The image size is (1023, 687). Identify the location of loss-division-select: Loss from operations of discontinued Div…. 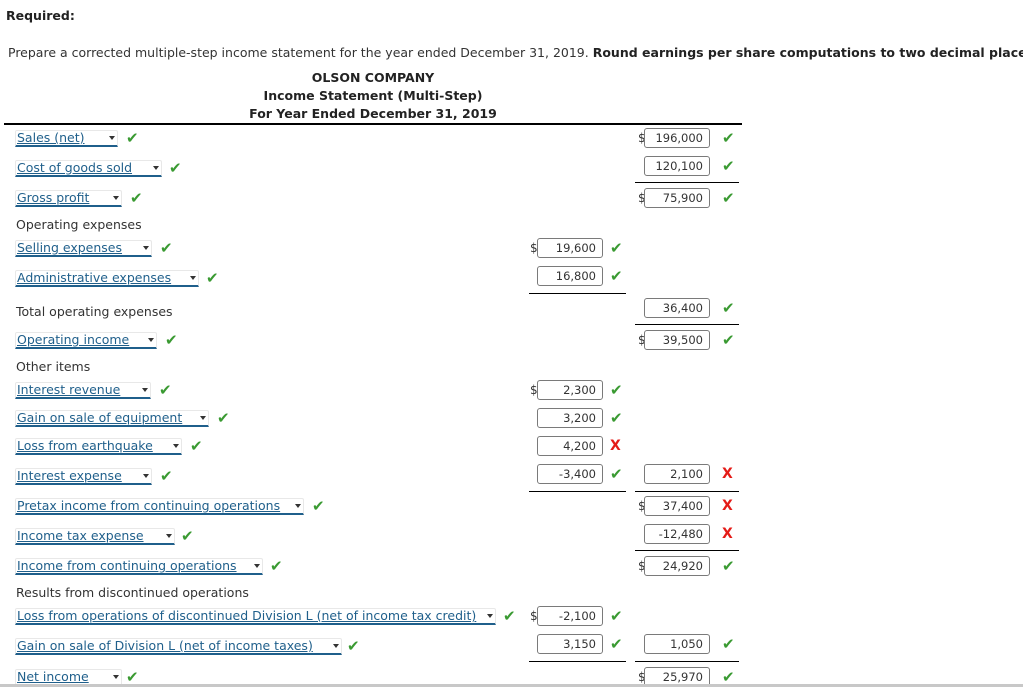
(255, 616).